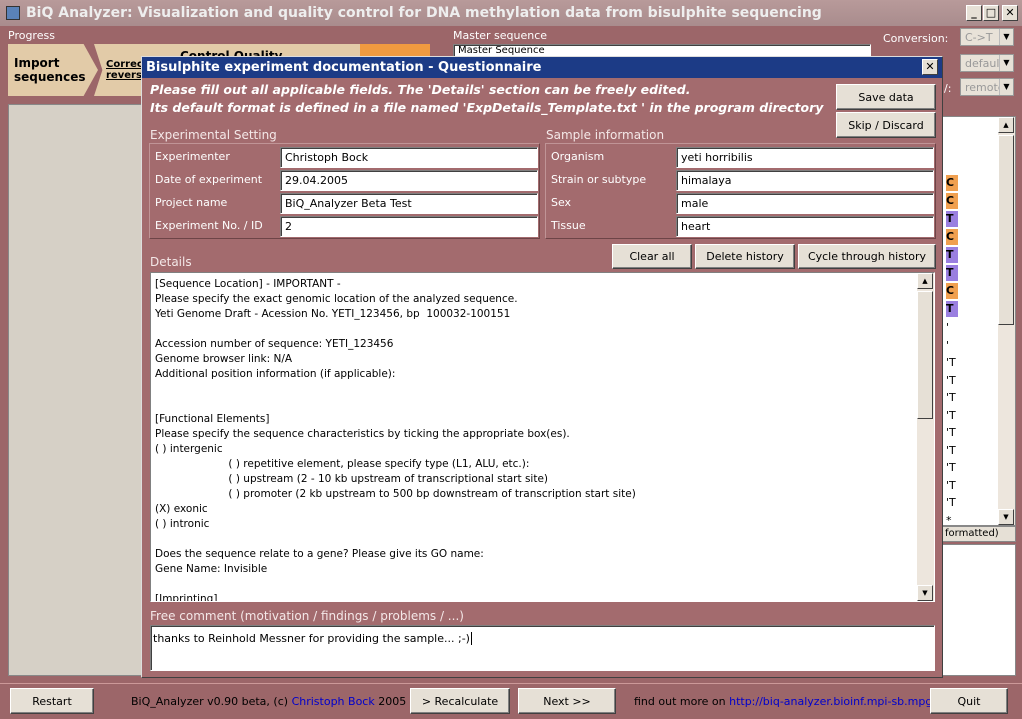 The width and height of the screenshot is (1022, 719). I want to click on cycle-history-button: Cycle through history, so click(867, 256).